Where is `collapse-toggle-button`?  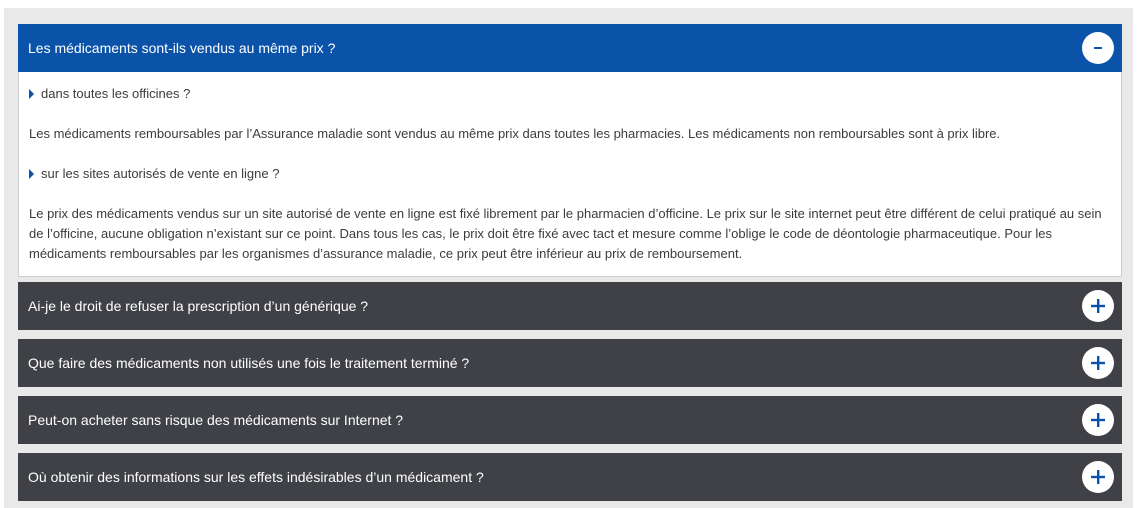 collapse-toggle-button is located at coordinates (1098, 48).